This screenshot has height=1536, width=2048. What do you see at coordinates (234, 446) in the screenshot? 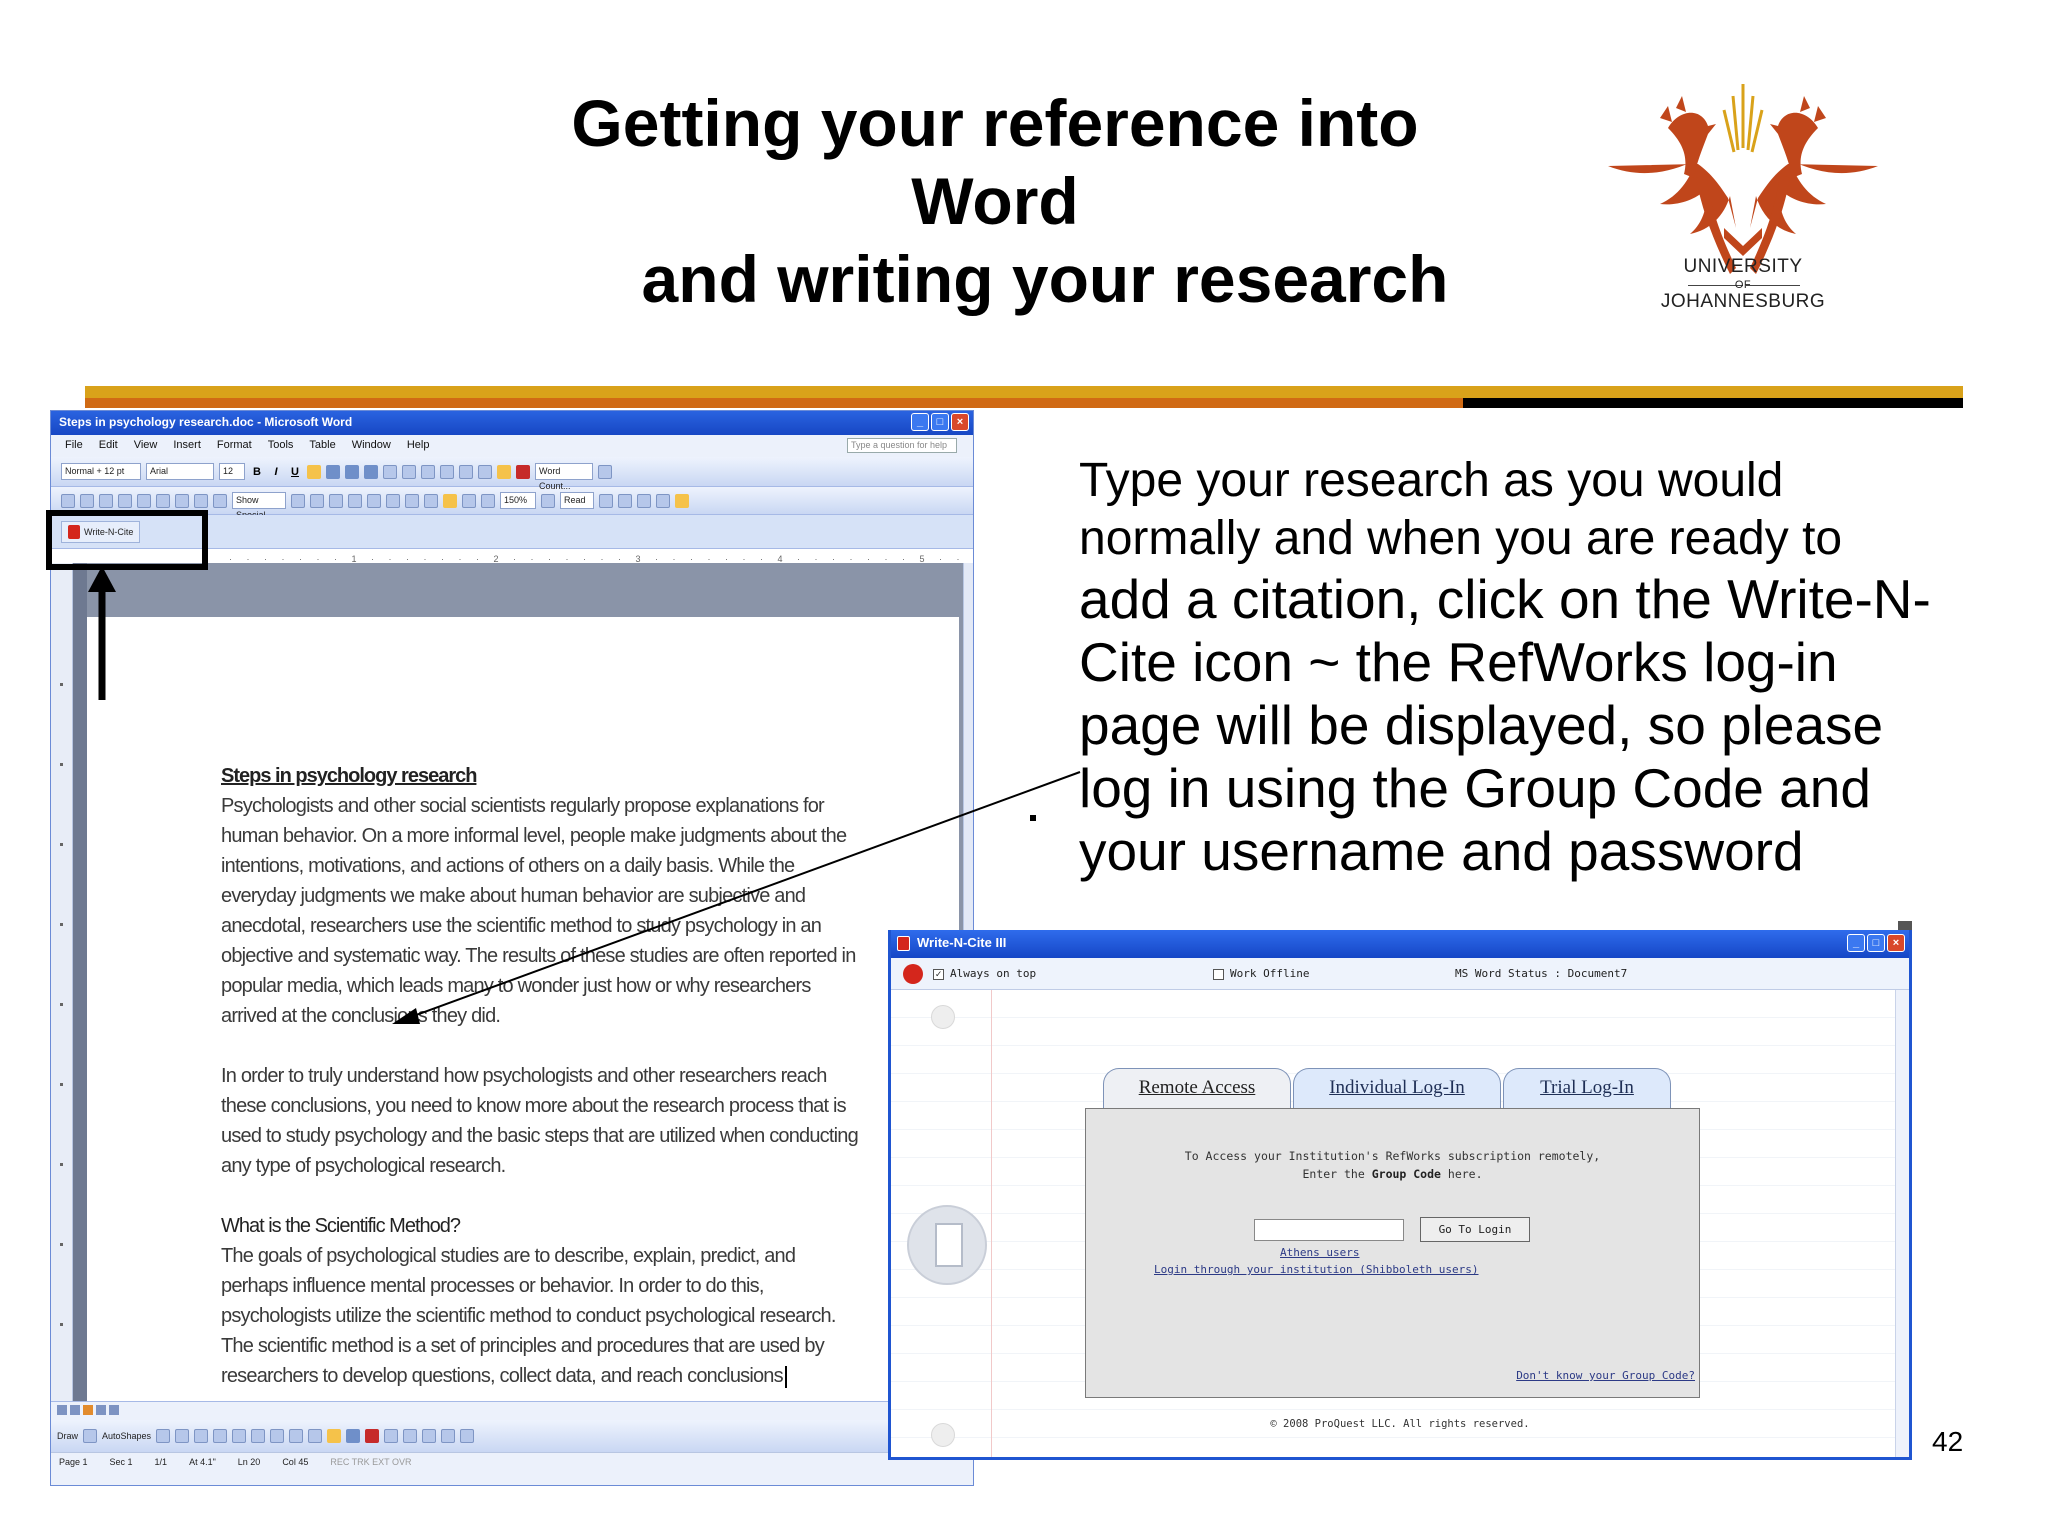
I see `menu-format: Format` at bounding box center [234, 446].